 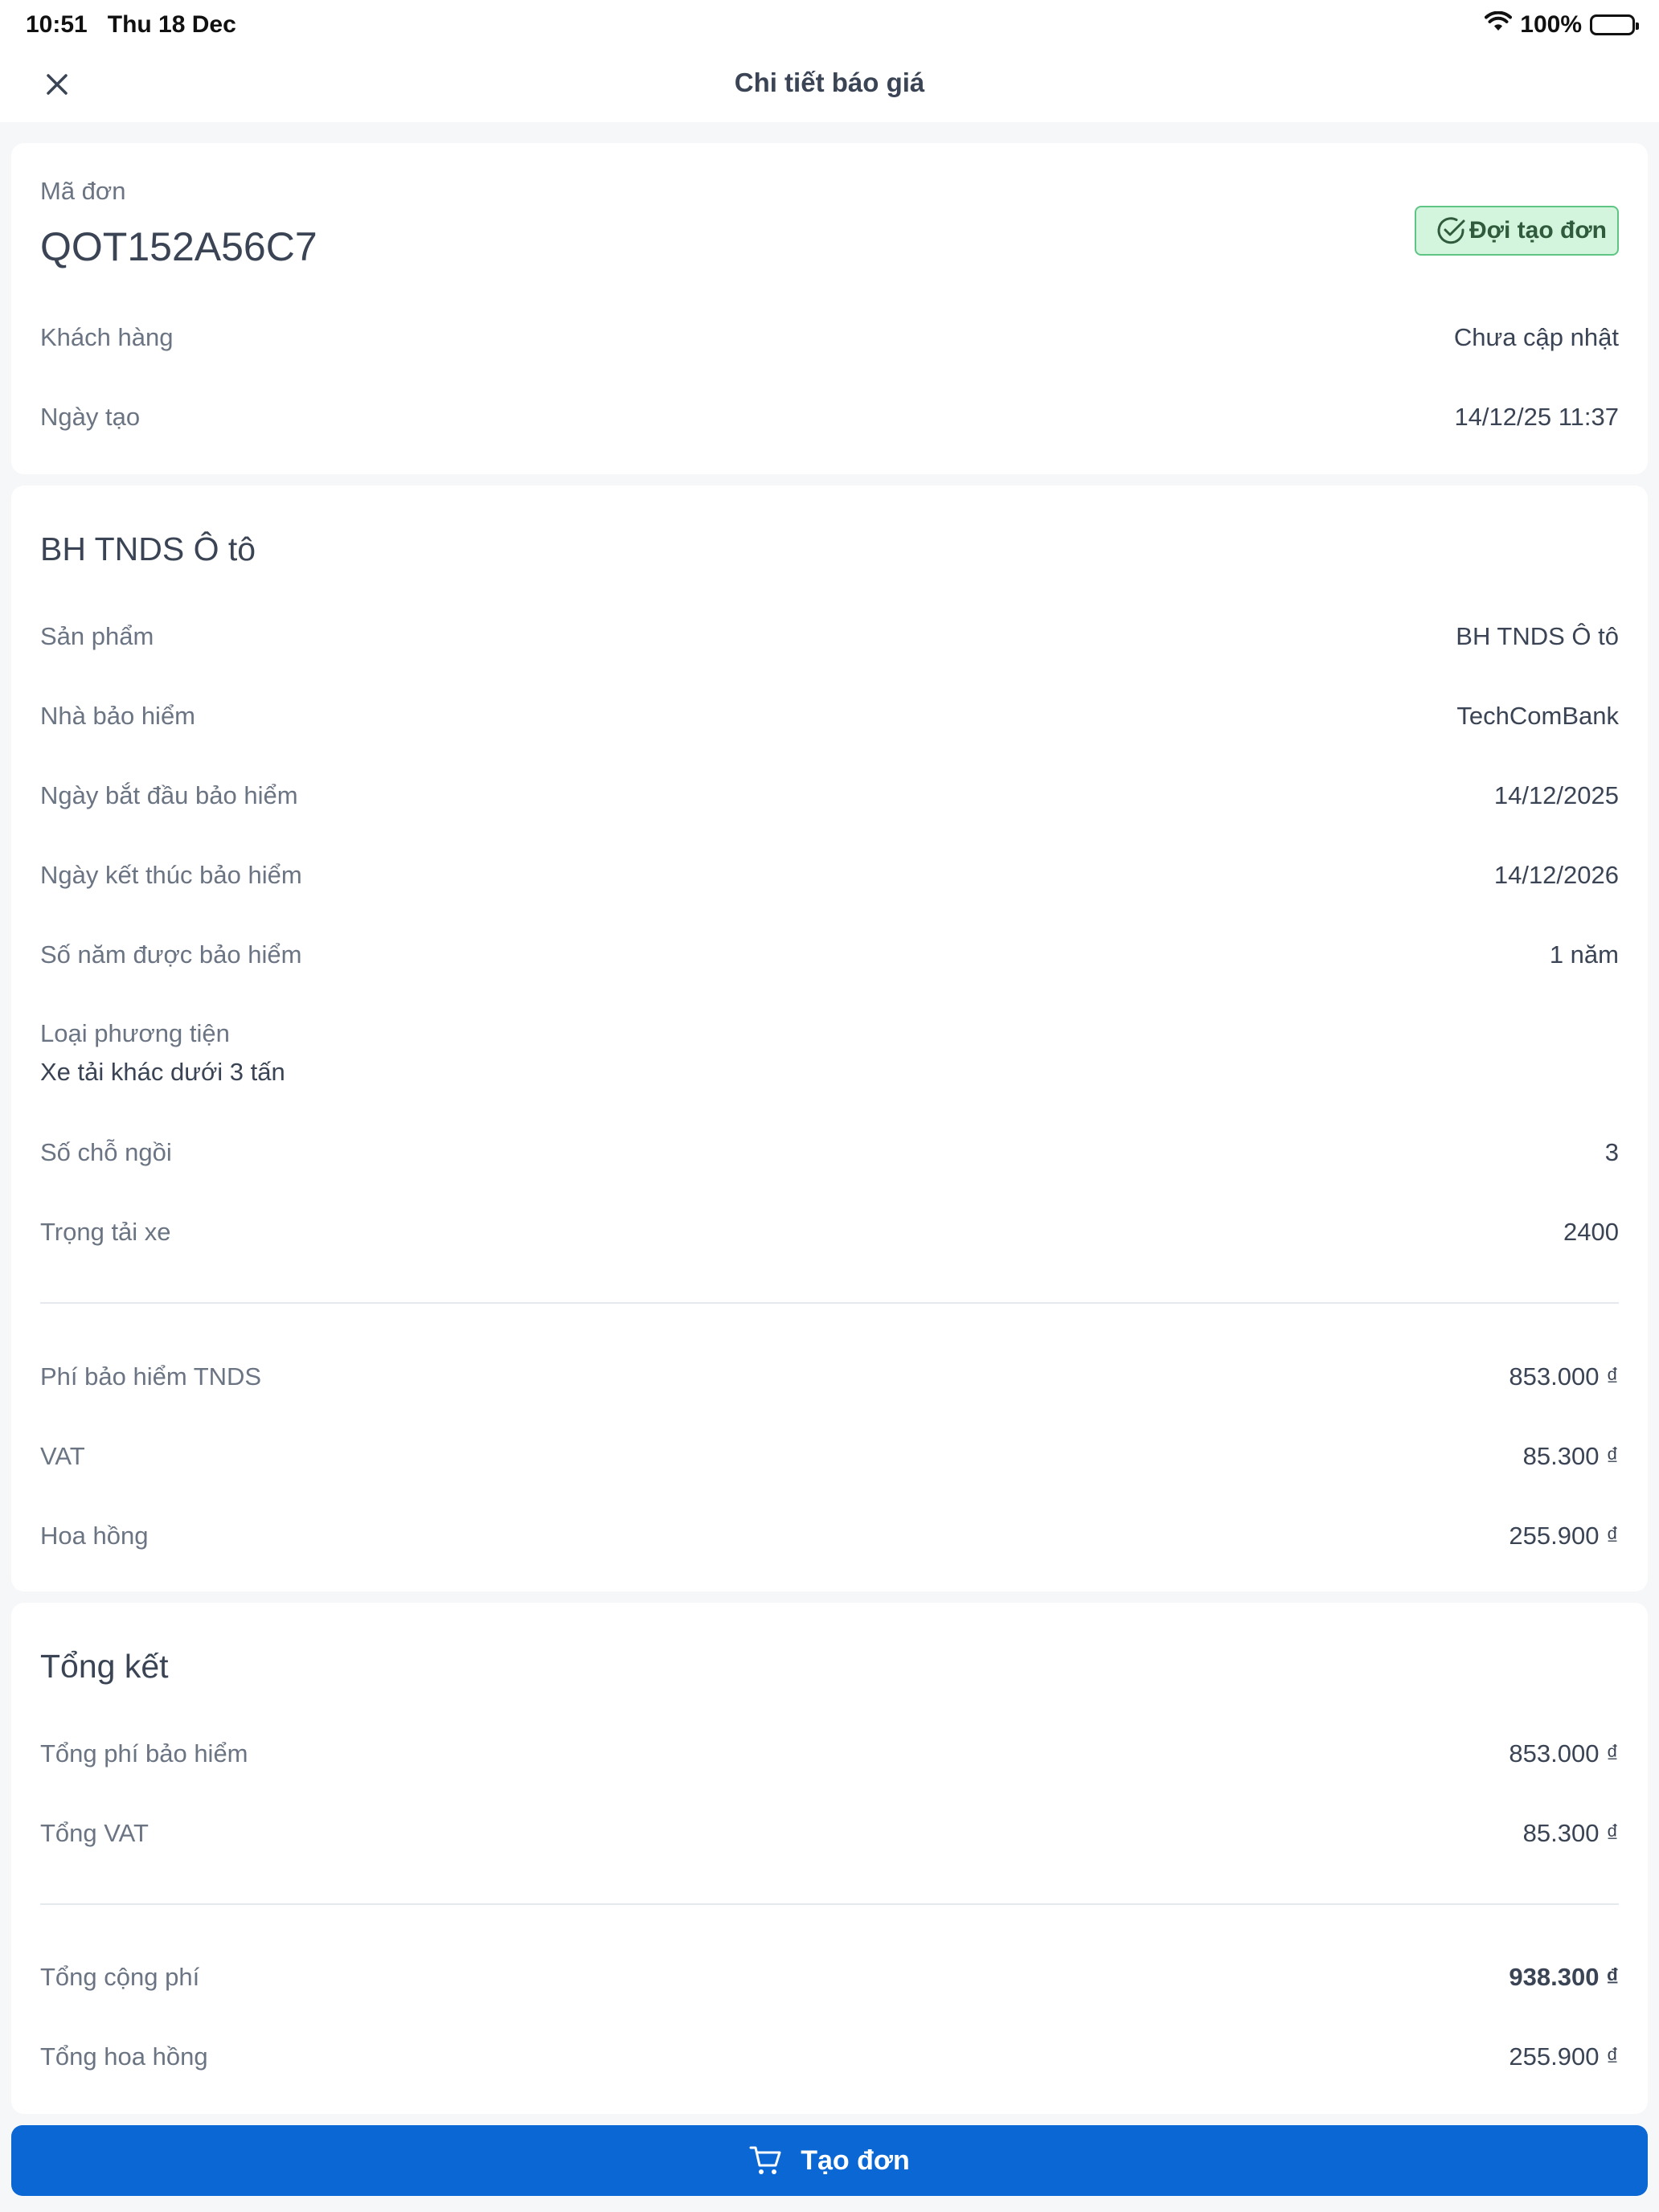 What do you see at coordinates (171, 875) in the screenshot?
I see `detail-label: Ngày kết thúc bảo hiểm` at bounding box center [171, 875].